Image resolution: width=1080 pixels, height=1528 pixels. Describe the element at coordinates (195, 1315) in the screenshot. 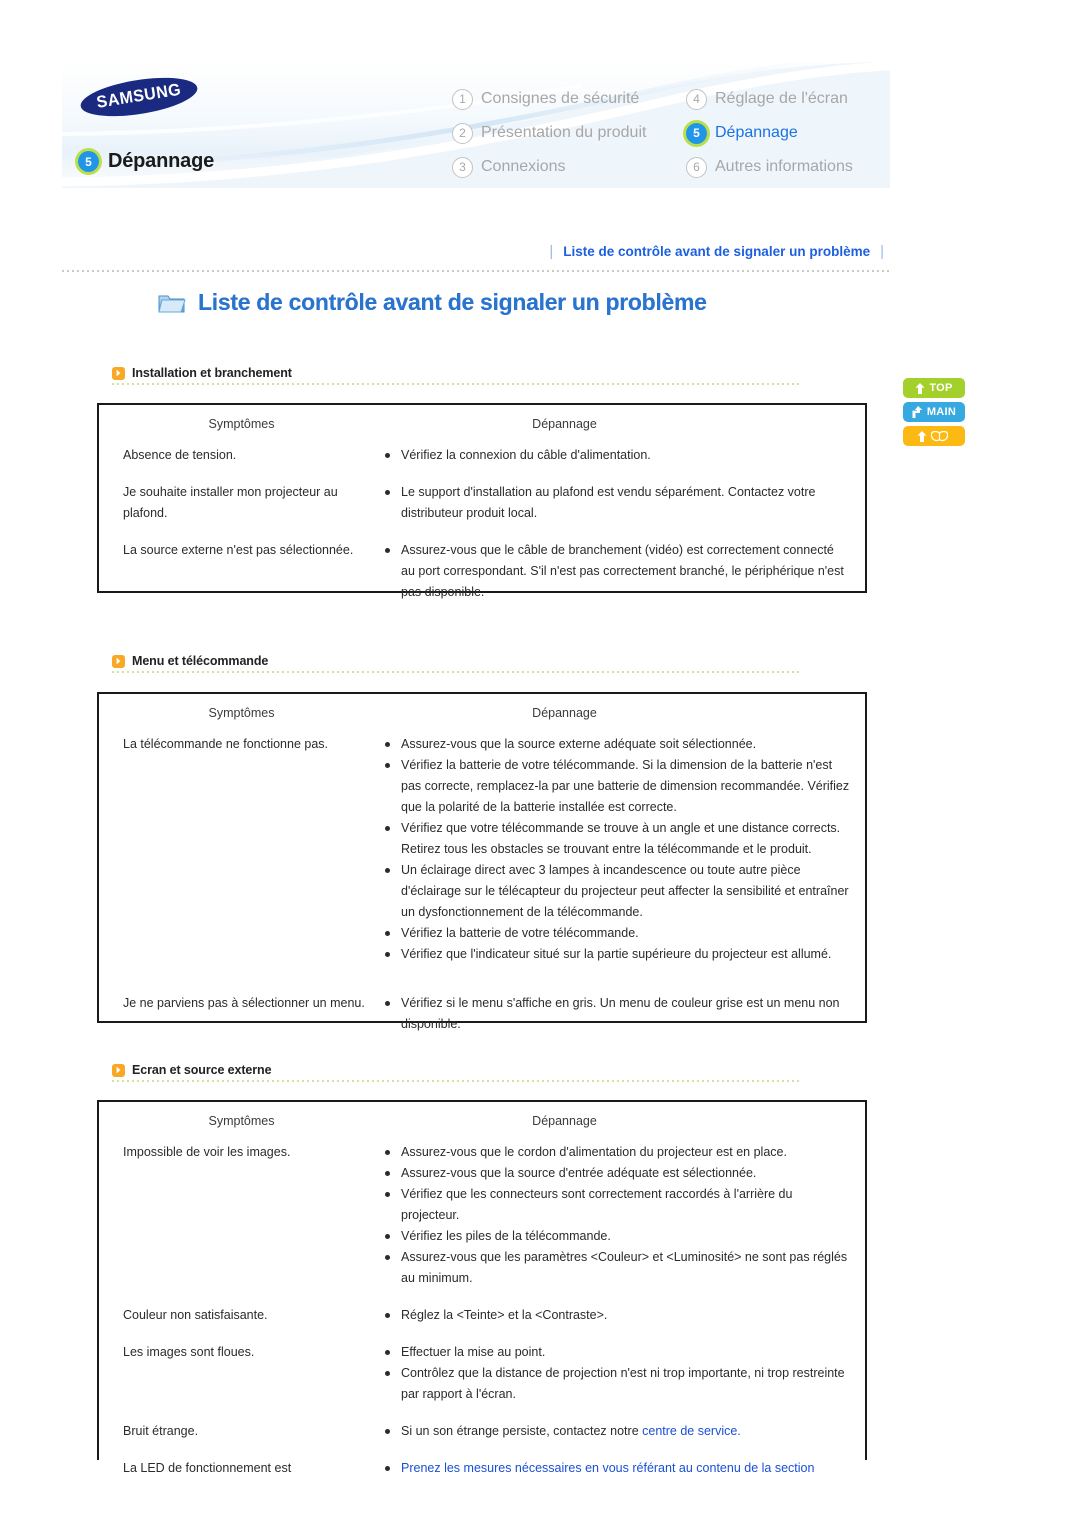

I see `row-symptom: Couleur non satisfaisante.` at that location.